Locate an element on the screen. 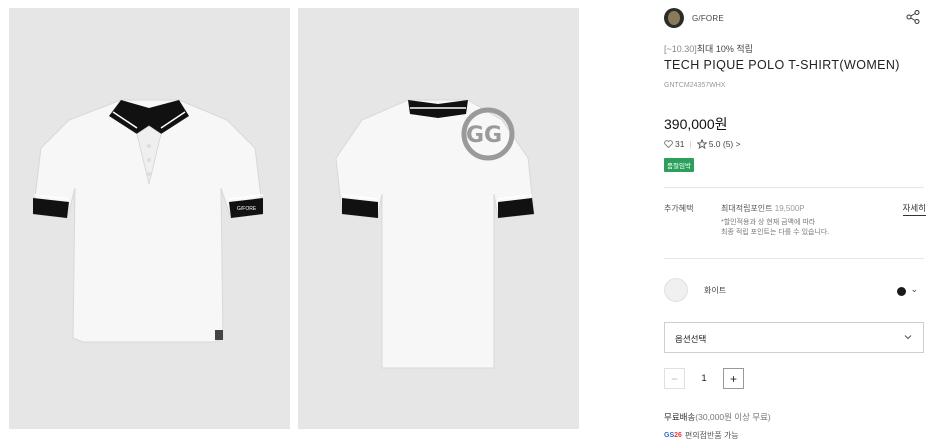 Image resolution: width=935 pixels, height=445 pixels. product-code: GNTCM24357WHX is located at coordinates (695, 85).